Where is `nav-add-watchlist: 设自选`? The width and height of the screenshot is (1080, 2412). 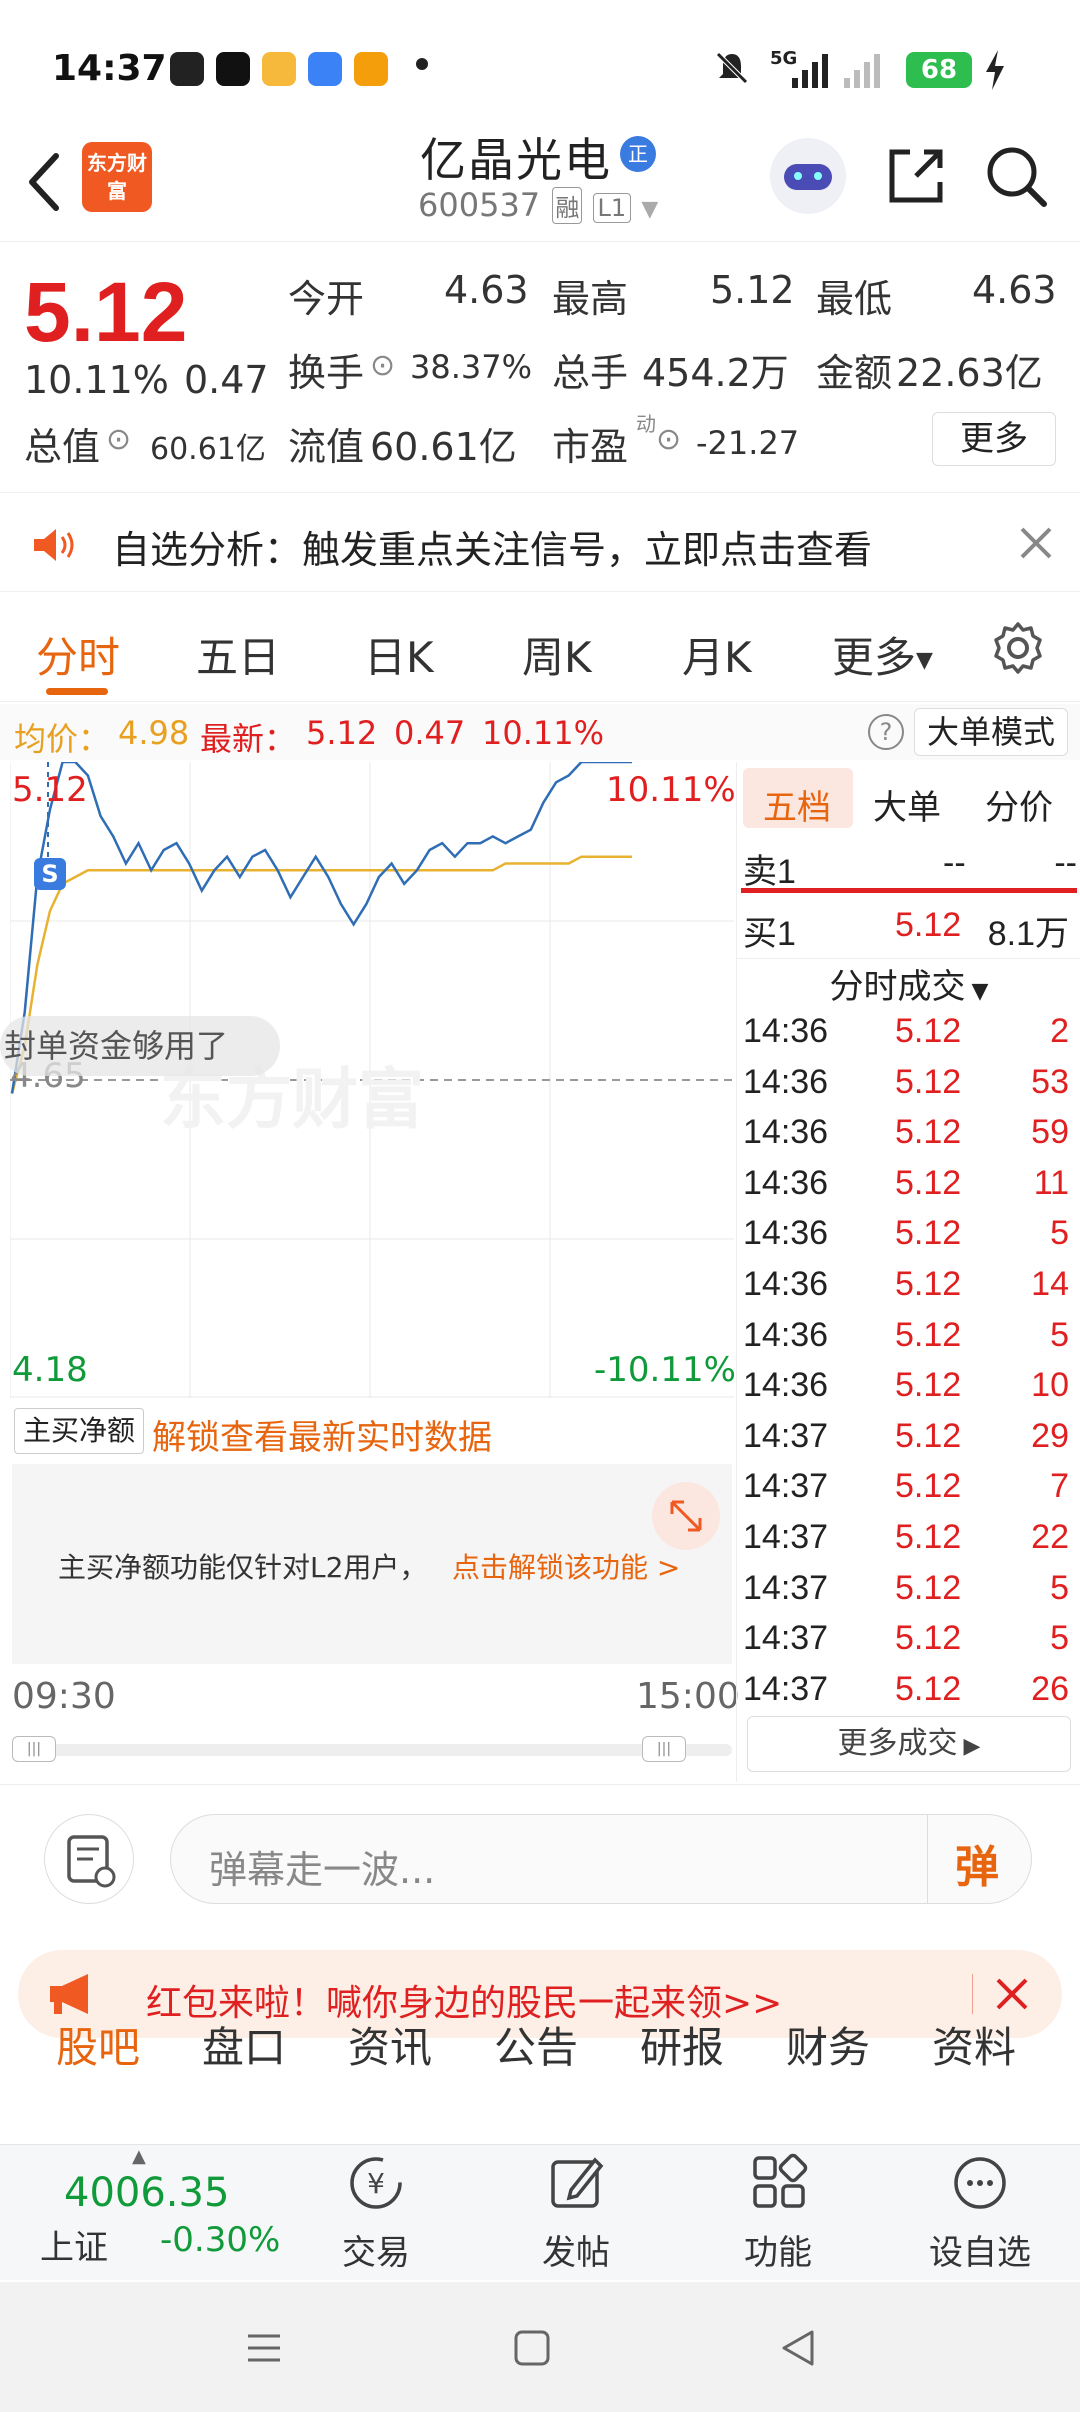 nav-add-watchlist: 设自选 is located at coordinates (980, 2212).